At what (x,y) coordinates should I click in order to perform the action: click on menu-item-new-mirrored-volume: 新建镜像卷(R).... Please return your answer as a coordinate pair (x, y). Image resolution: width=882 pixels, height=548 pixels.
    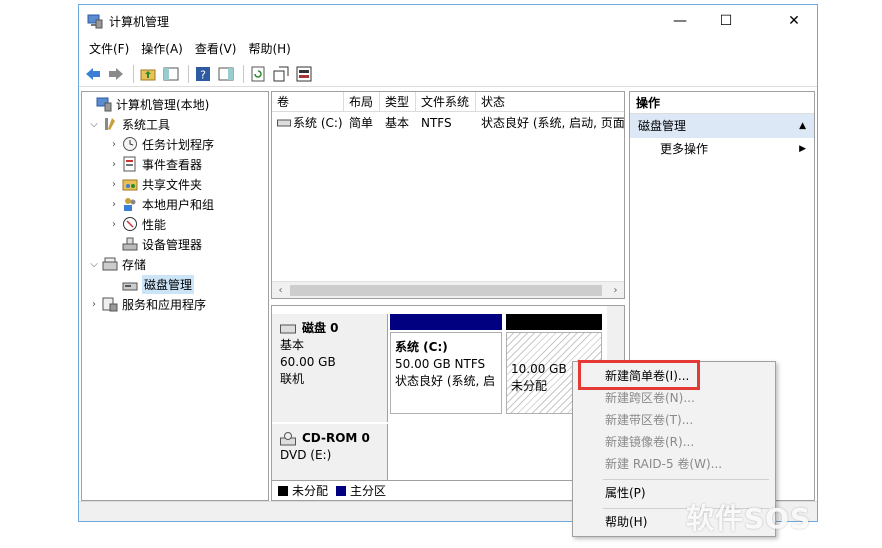
    Looking at the image, I should click on (674, 442).